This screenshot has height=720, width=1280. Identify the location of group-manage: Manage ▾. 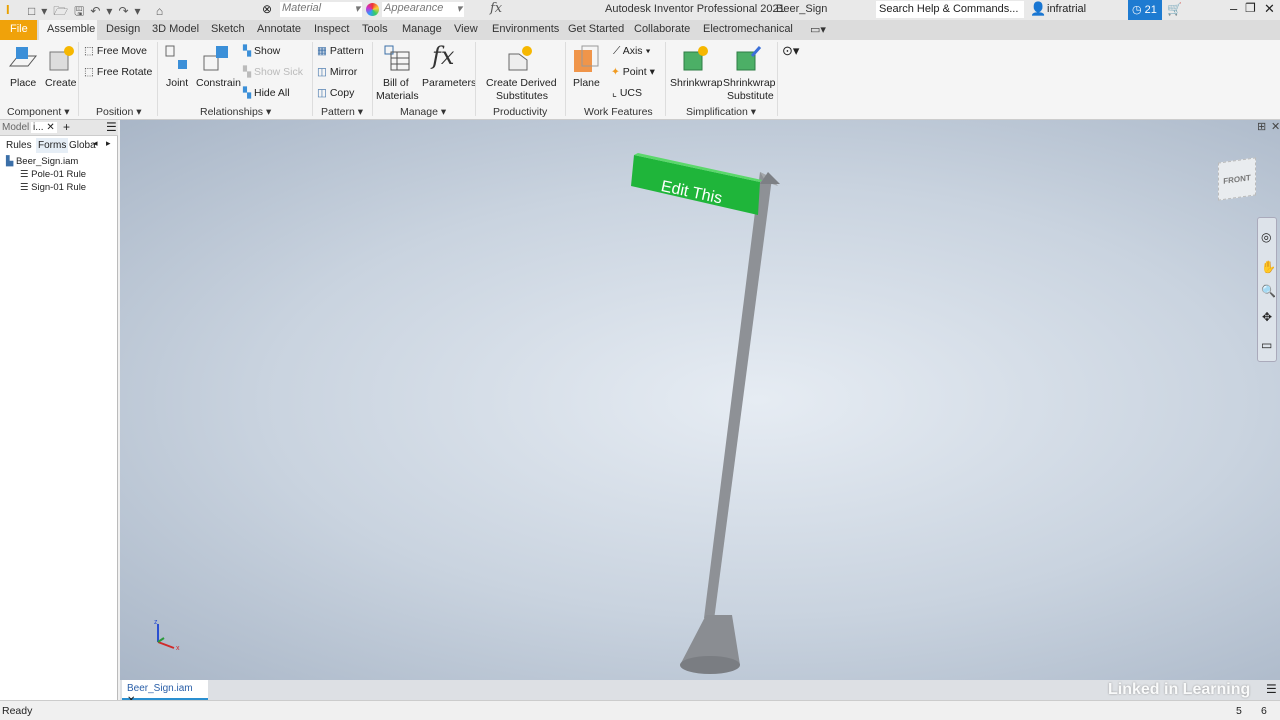
(423, 112).